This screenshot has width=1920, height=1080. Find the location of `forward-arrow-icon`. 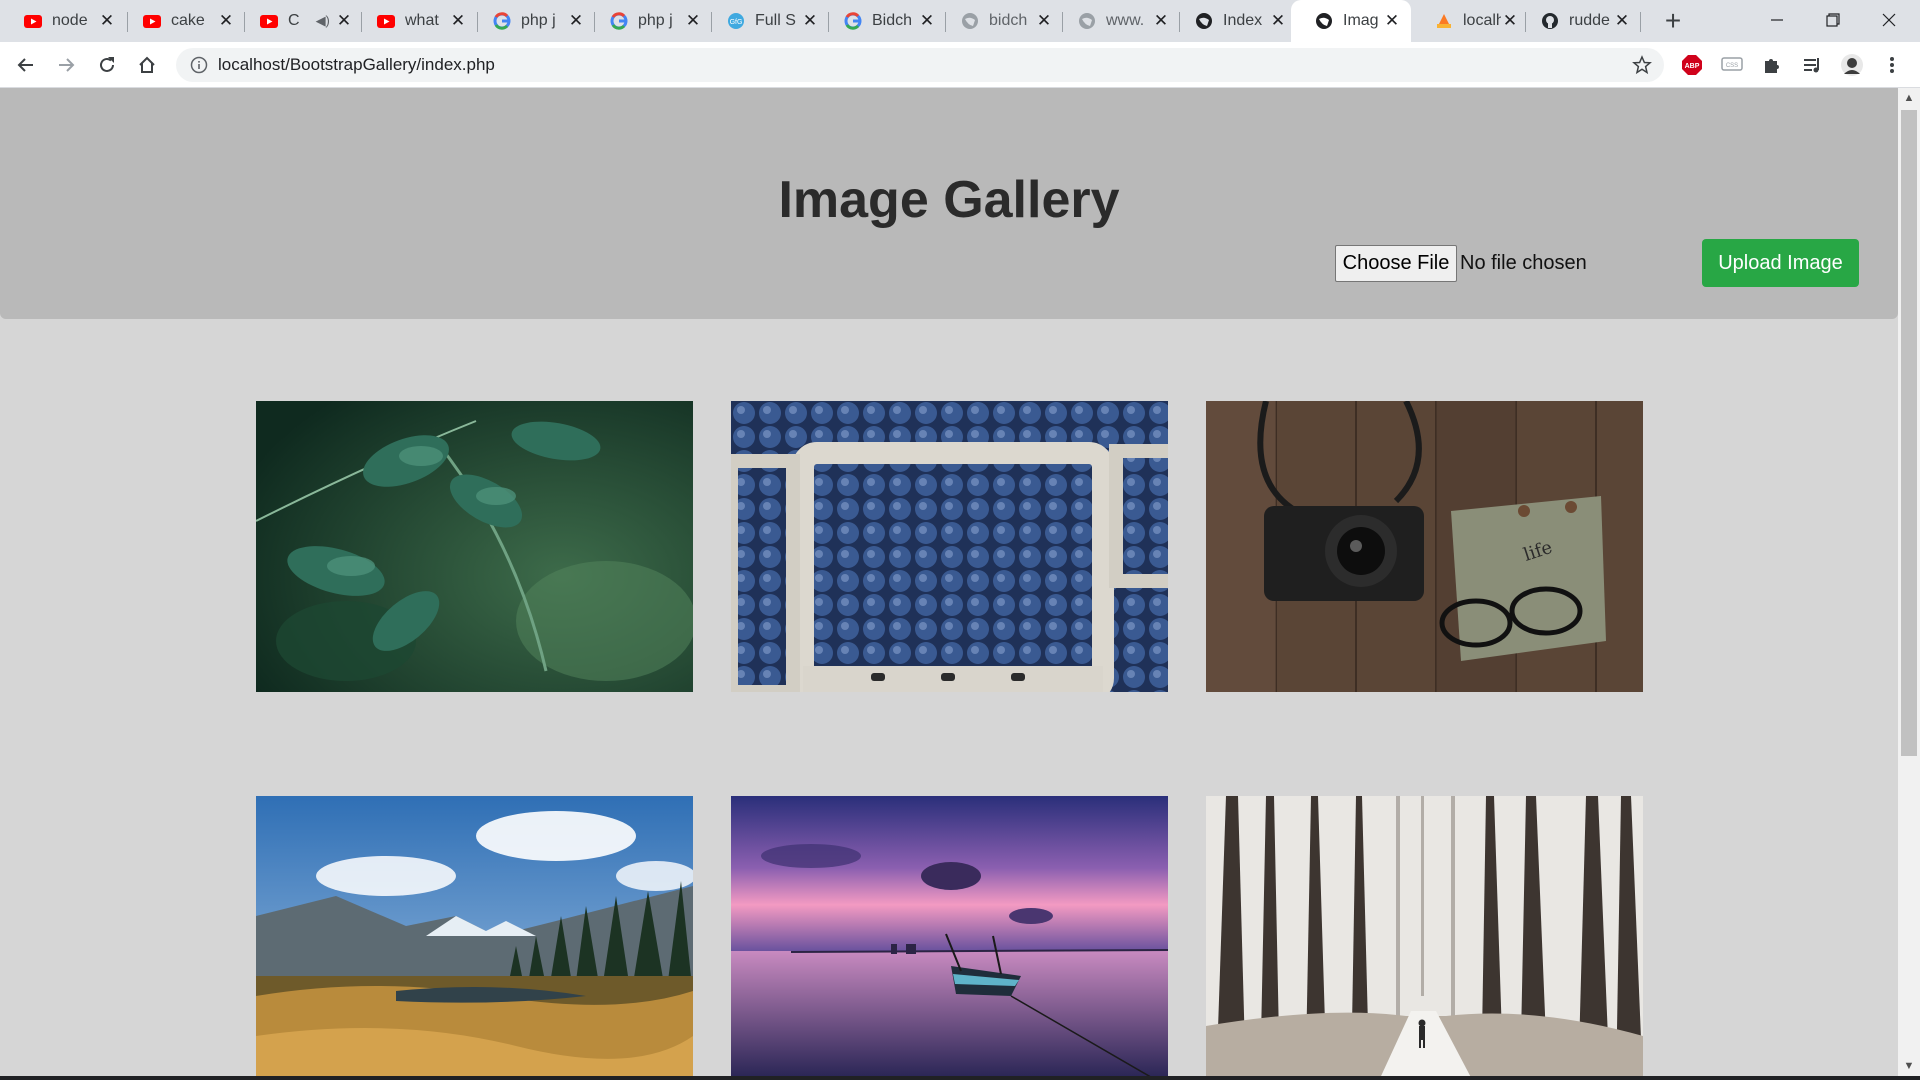

forward-arrow-icon is located at coordinates (67, 65).